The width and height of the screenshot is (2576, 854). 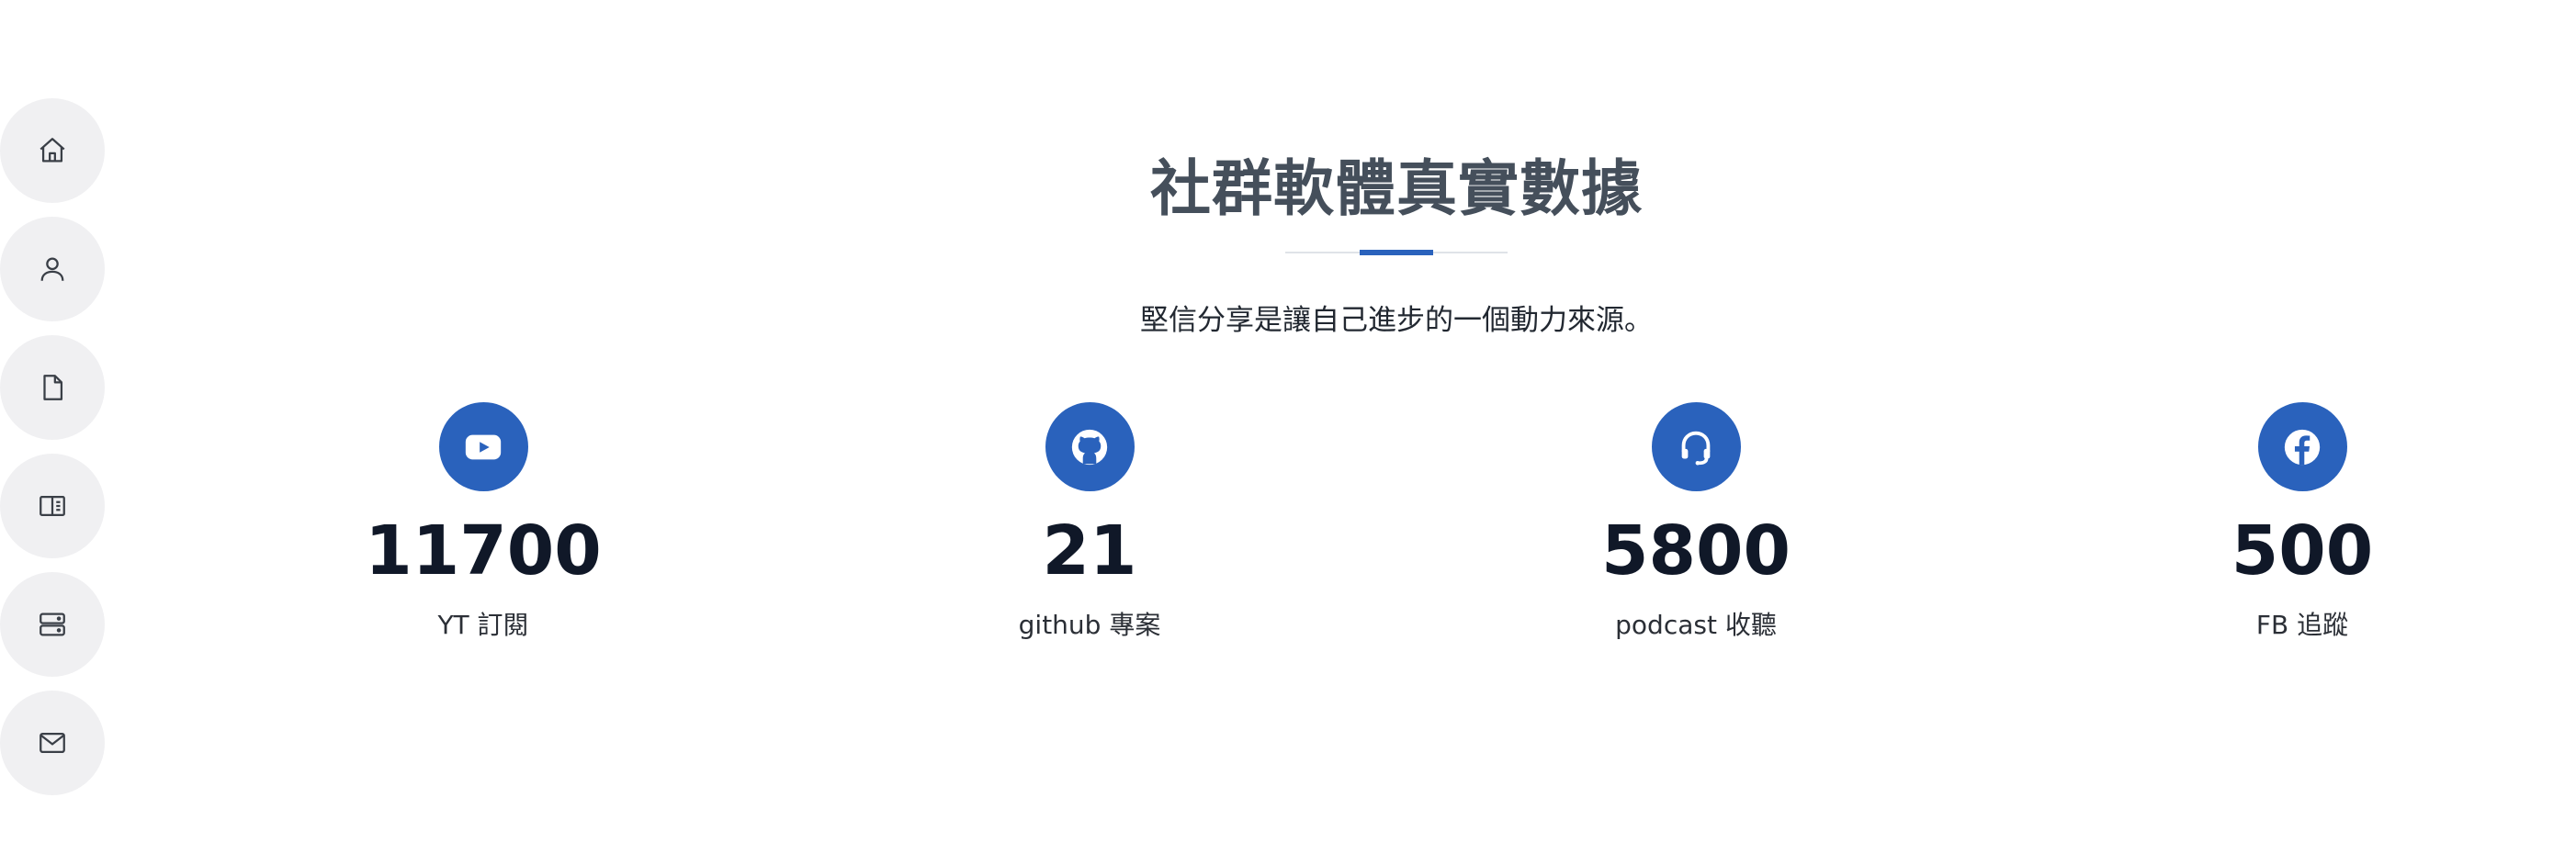 I want to click on stat-facebook-icon-badge, so click(x=2302, y=447).